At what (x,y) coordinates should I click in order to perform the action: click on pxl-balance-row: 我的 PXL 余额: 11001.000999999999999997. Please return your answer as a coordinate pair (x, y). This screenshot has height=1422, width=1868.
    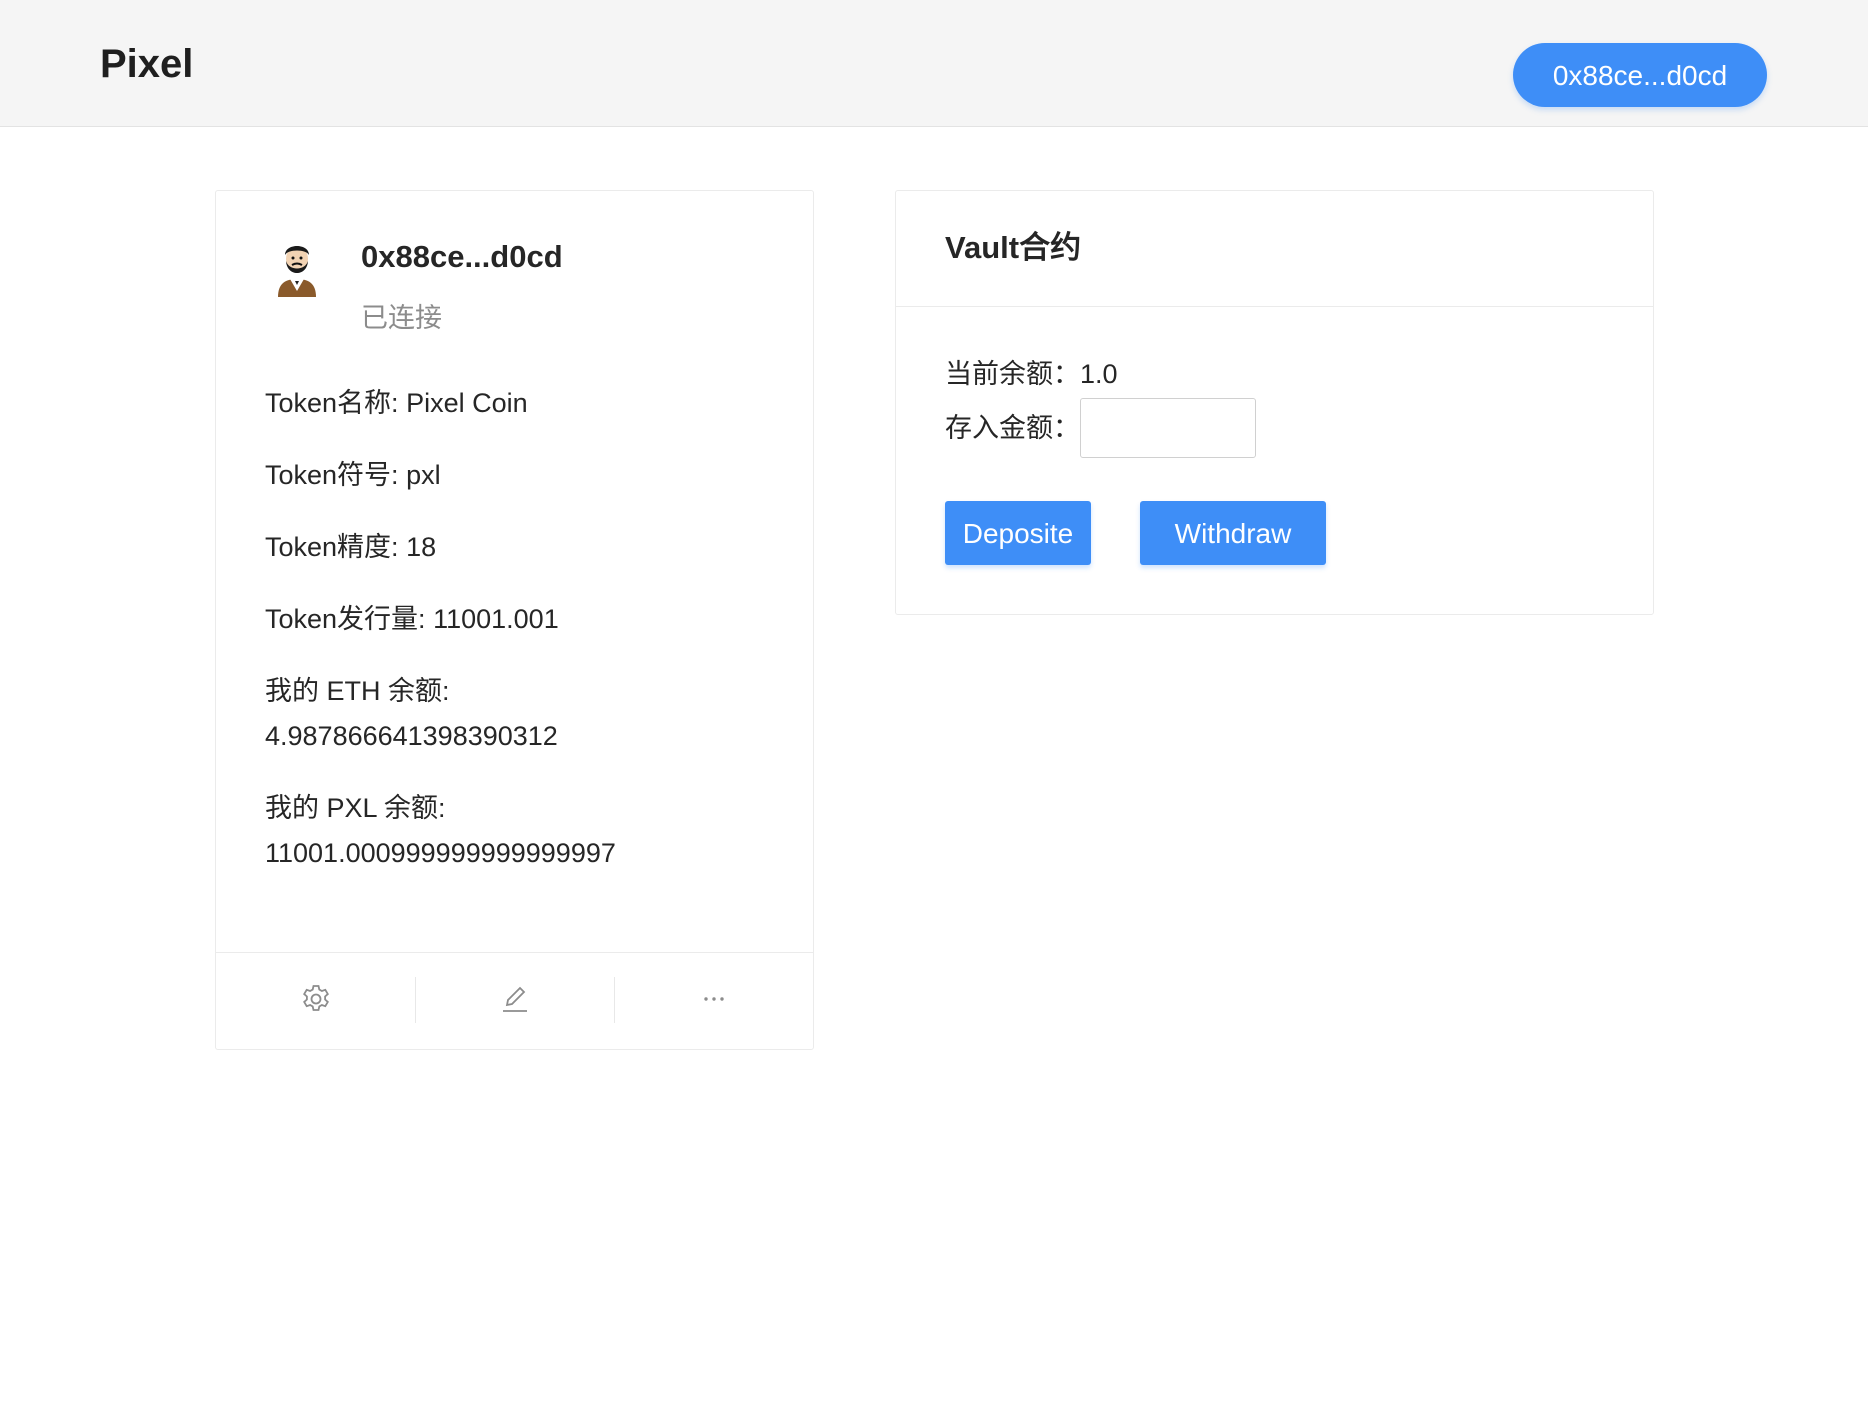
    Looking at the image, I should click on (515, 831).